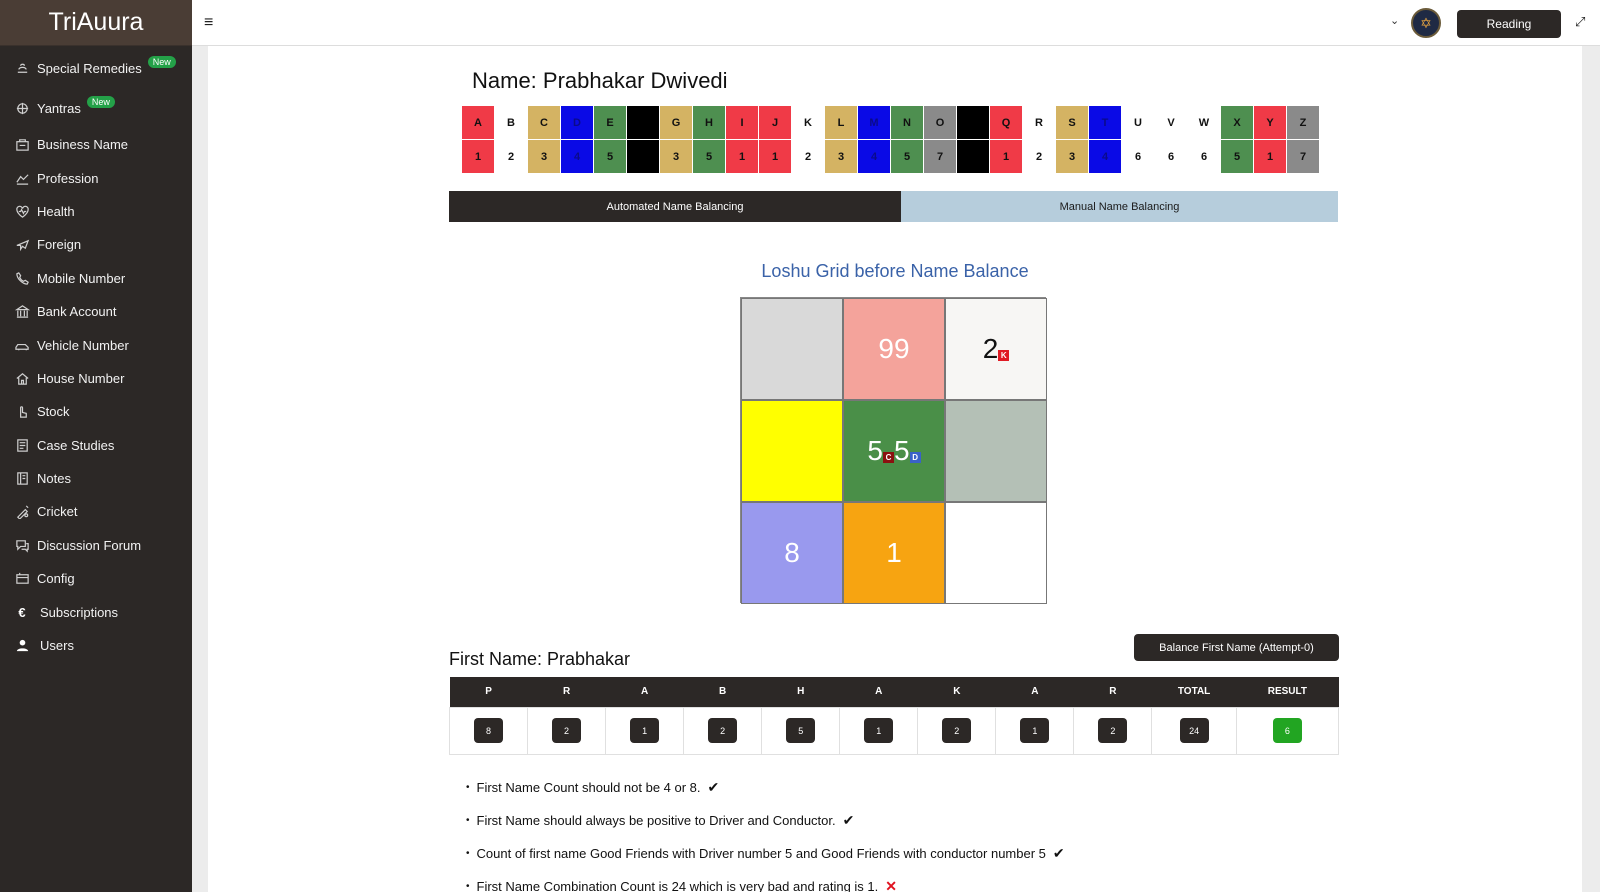 This screenshot has width=1600, height=892. What do you see at coordinates (675, 206) in the screenshot?
I see `tab-automated-name-balancing: Automated Name Balancing` at bounding box center [675, 206].